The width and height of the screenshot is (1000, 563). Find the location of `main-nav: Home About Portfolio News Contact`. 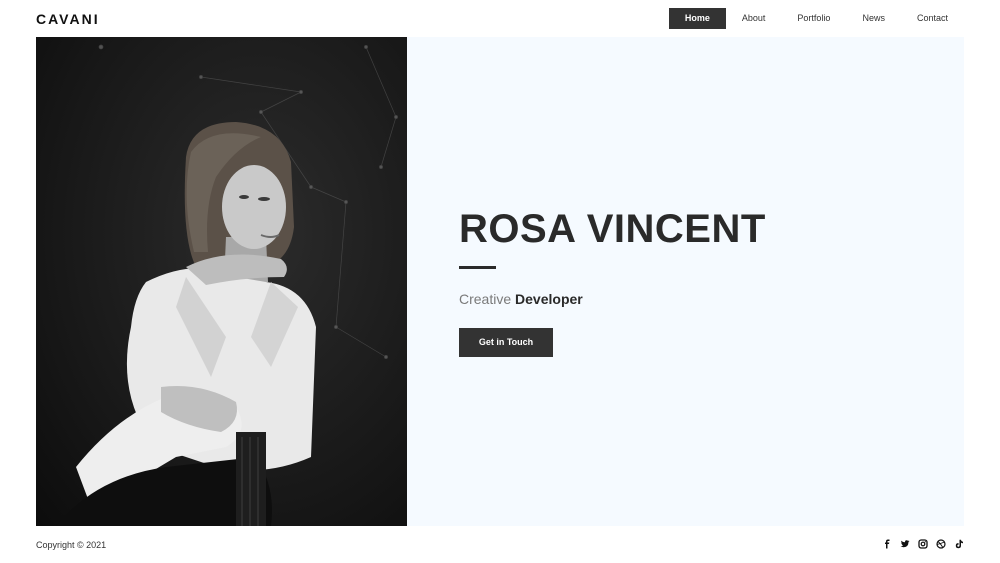

main-nav: Home About Portfolio News Contact is located at coordinates (816, 18).